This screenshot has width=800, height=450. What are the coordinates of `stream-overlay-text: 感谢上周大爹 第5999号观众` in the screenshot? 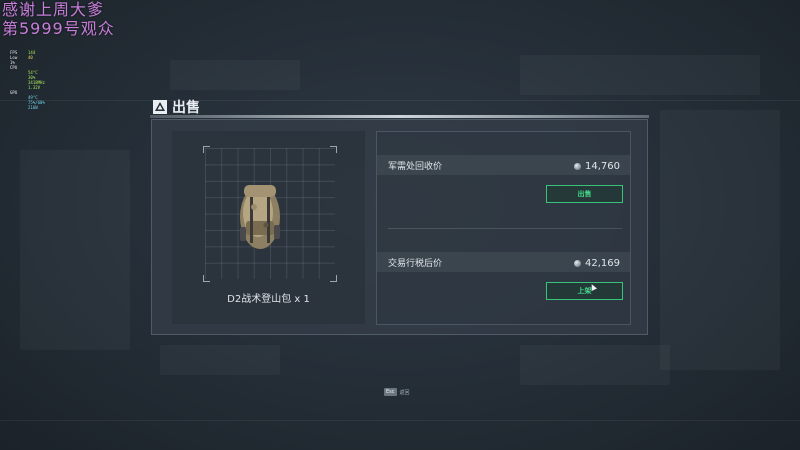 It's located at (58, 19).